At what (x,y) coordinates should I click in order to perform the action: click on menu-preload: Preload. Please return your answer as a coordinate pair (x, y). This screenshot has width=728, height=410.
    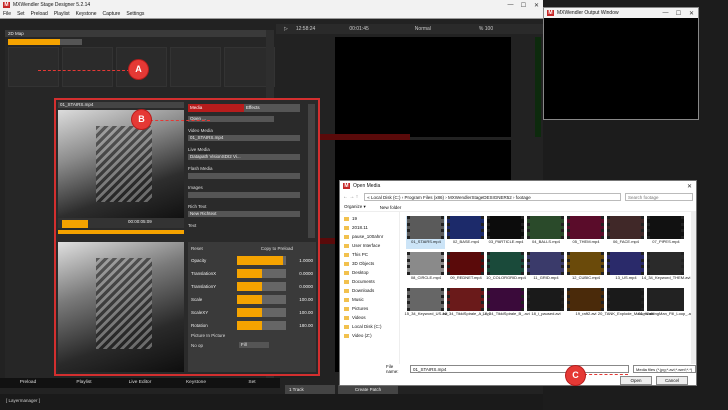
    Looking at the image, I should click on (39, 14).